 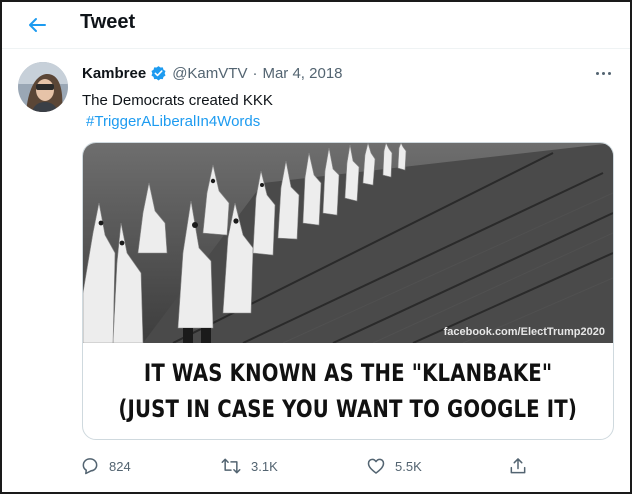 What do you see at coordinates (408, 466) in the screenshot?
I see `like-count: 5.5K` at bounding box center [408, 466].